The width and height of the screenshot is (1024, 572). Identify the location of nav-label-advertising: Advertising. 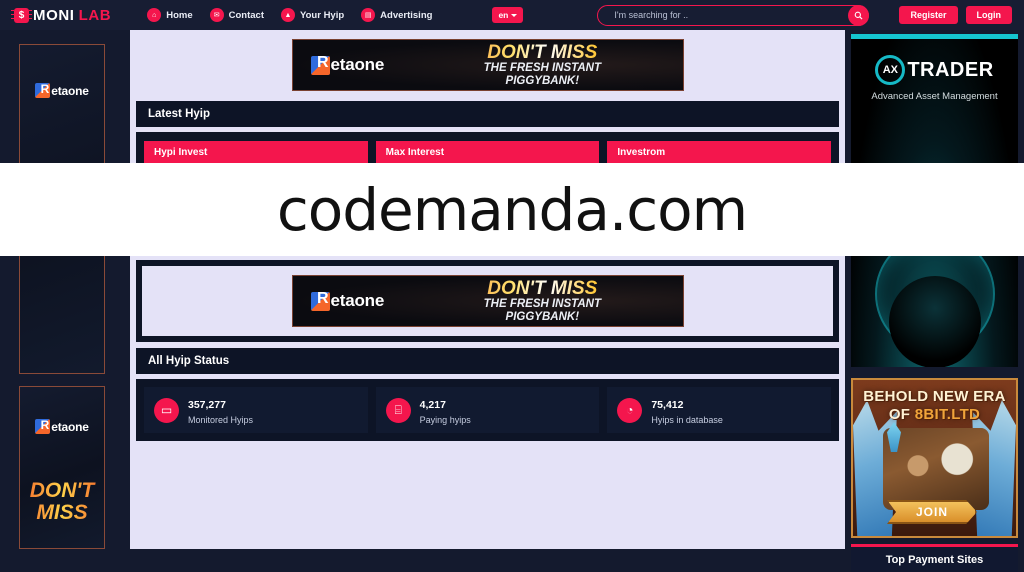
(406, 15).